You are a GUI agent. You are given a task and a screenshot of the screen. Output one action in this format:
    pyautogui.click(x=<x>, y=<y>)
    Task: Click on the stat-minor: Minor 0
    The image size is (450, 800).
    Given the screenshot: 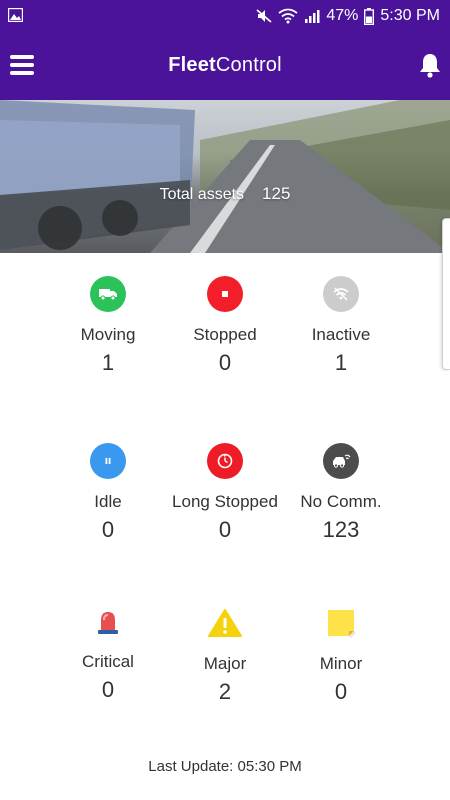 What is the action you would take?
    pyautogui.click(x=341, y=655)
    